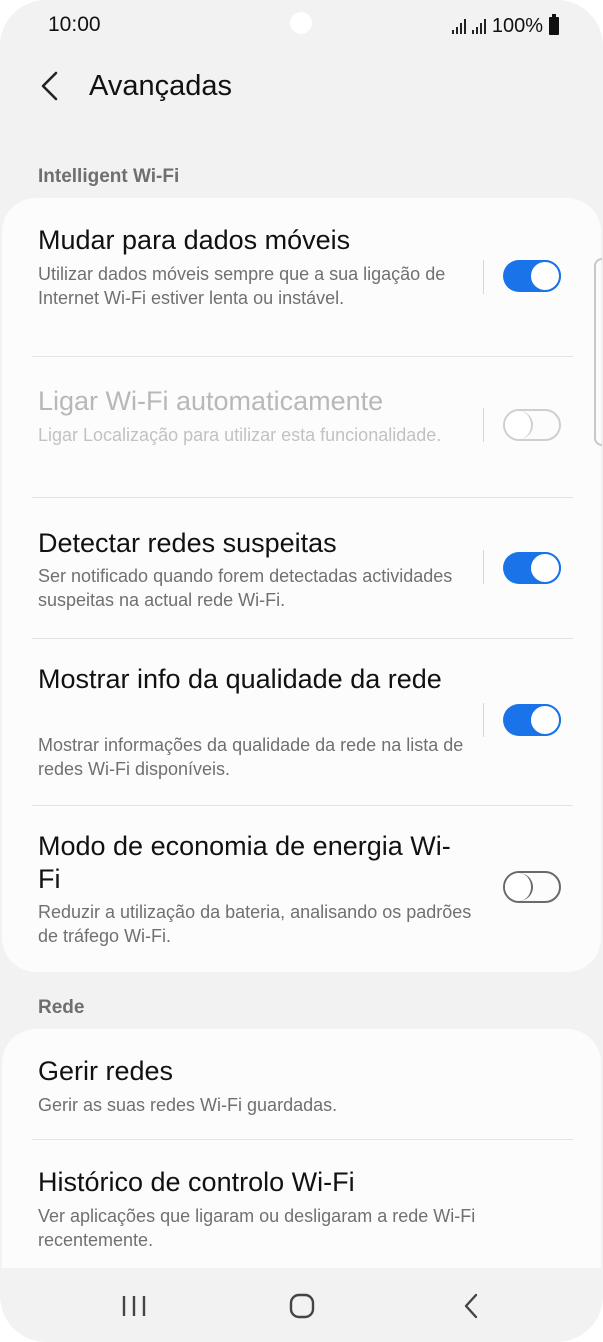 This screenshot has height=1342, width=603. What do you see at coordinates (160, 86) in the screenshot?
I see `page-title: Avançadas` at bounding box center [160, 86].